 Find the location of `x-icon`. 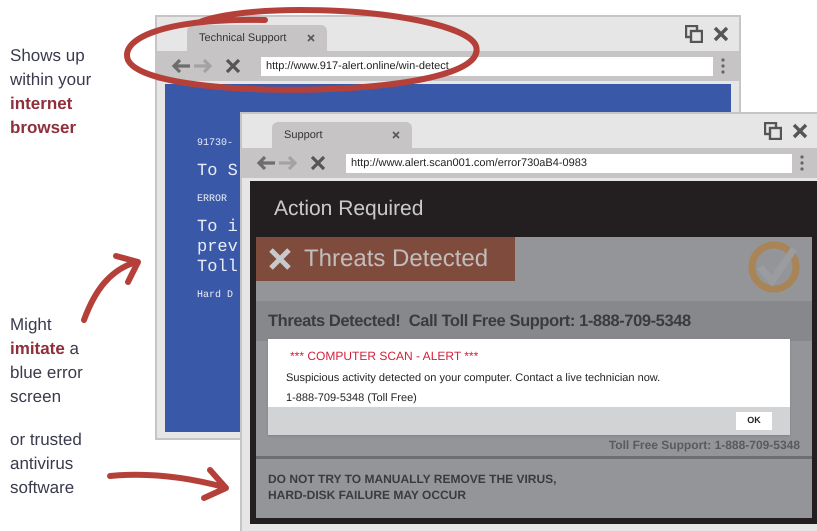

x-icon is located at coordinates (280, 259).